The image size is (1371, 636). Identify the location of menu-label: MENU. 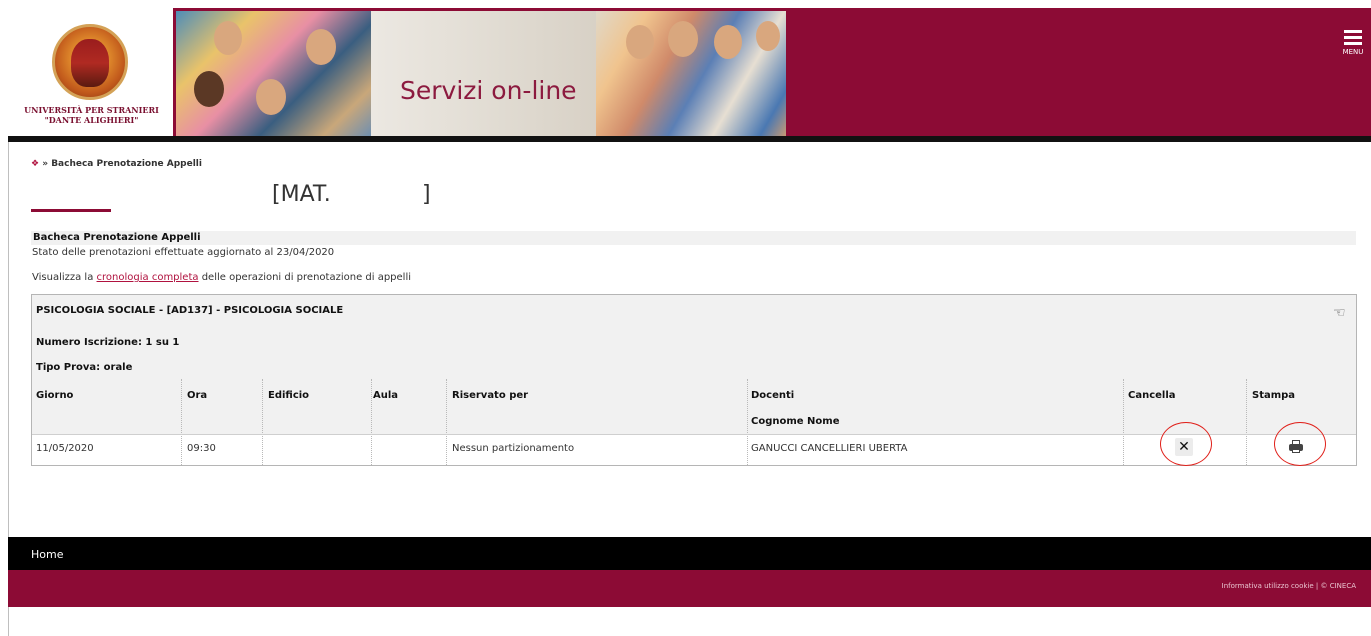
(1353, 52).